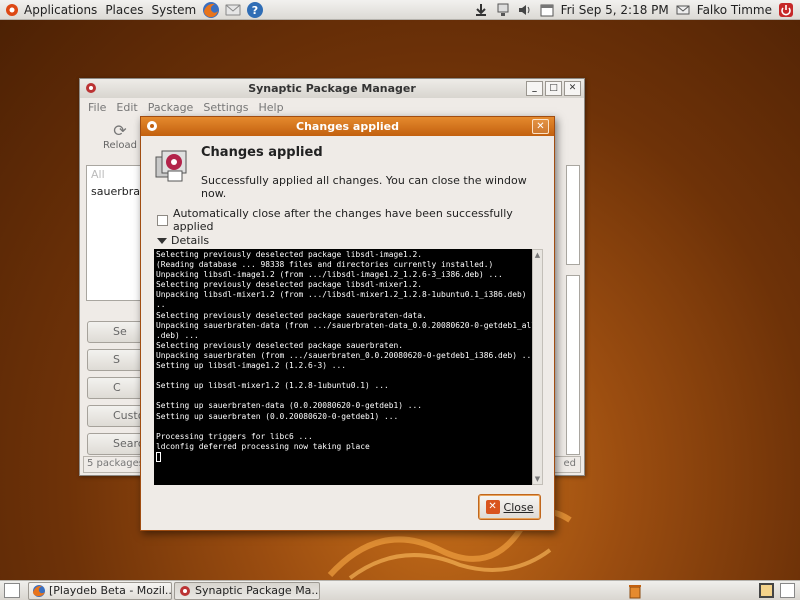  I want to click on update-notifier-icon, so click(481, 10).